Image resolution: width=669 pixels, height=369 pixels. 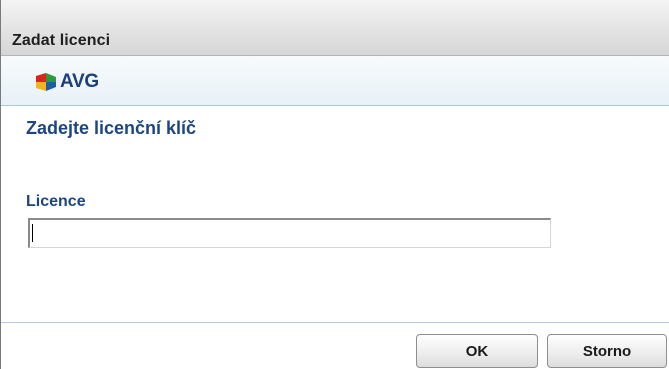 What do you see at coordinates (32, 233) in the screenshot?
I see `text-caret` at bounding box center [32, 233].